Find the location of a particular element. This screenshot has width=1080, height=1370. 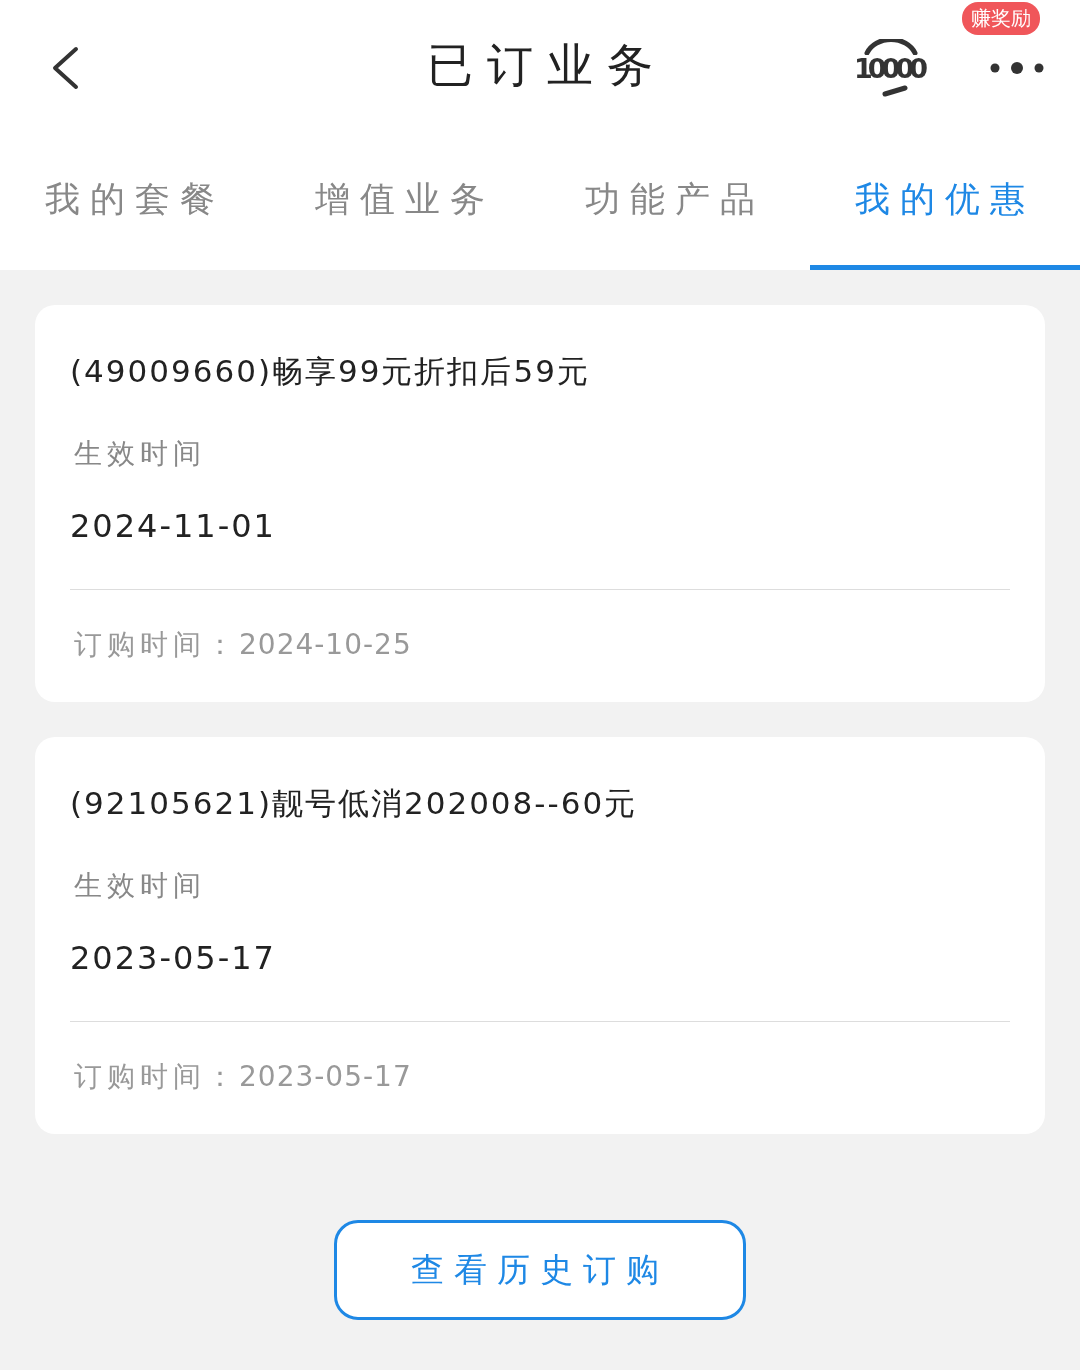

tab: 我的套餐 is located at coordinates (135, 202).